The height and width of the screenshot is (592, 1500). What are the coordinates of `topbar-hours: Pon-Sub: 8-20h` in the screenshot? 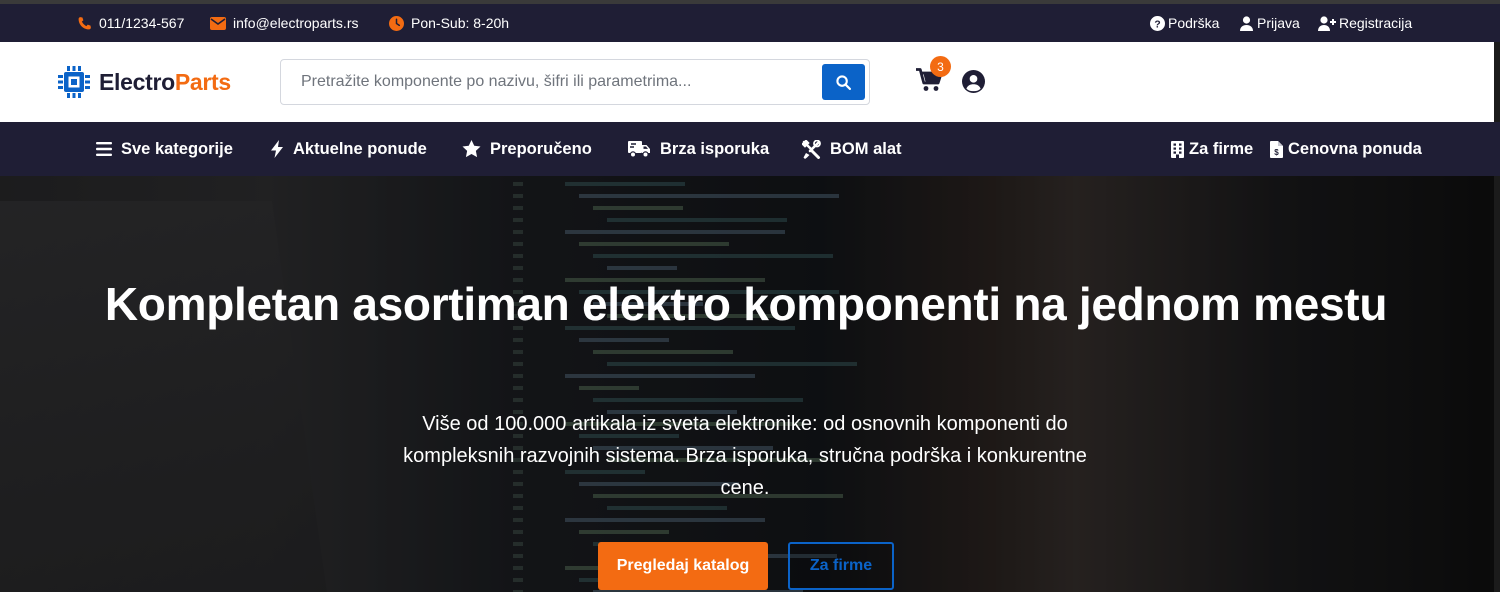 It's located at (449, 23).